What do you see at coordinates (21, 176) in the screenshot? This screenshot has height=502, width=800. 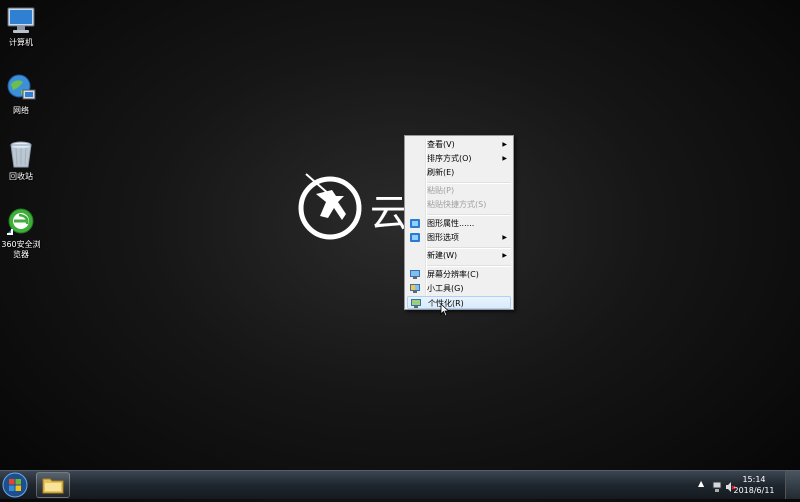 I see `desktop-icon-label: 回收站` at bounding box center [21, 176].